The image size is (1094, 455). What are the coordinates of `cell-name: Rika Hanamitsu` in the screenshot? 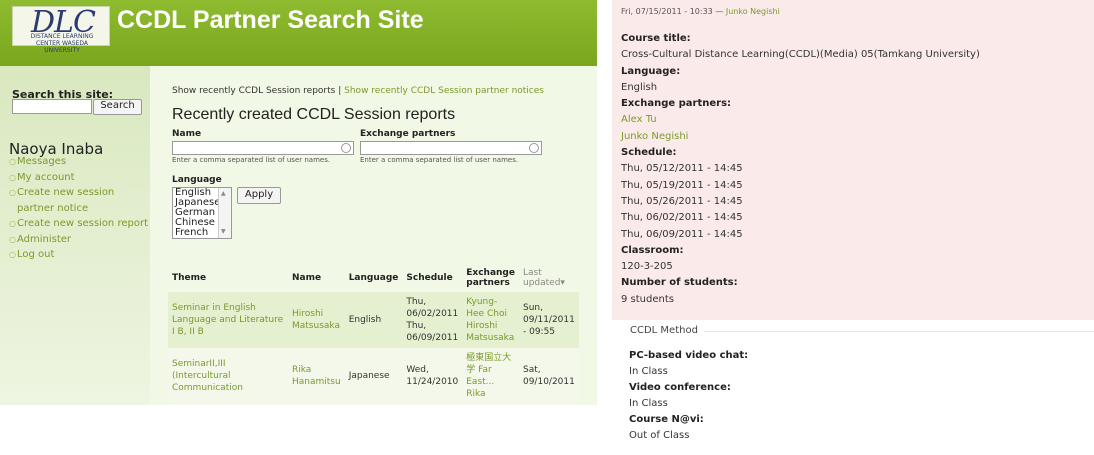 It's located at (316, 376).